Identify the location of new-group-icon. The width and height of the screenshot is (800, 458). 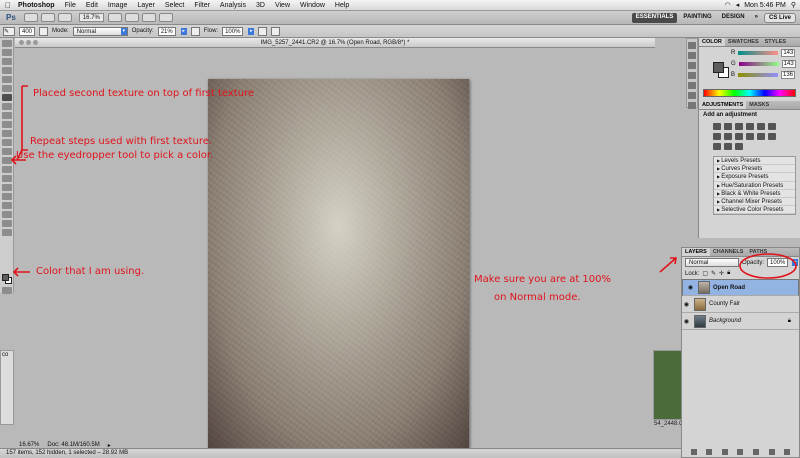
(756, 452).